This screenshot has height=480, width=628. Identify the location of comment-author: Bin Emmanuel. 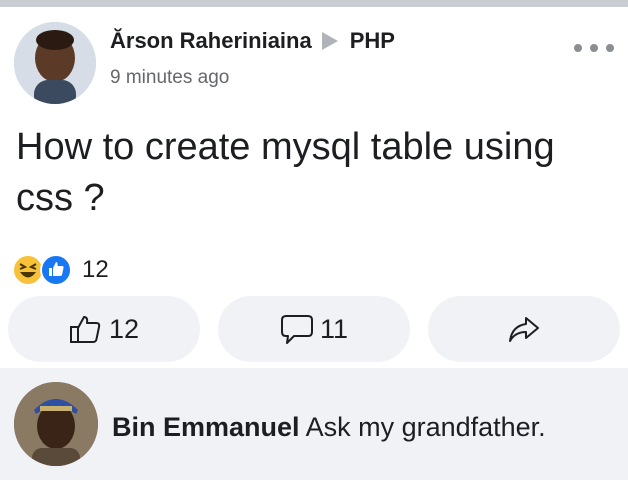
(206, 427).